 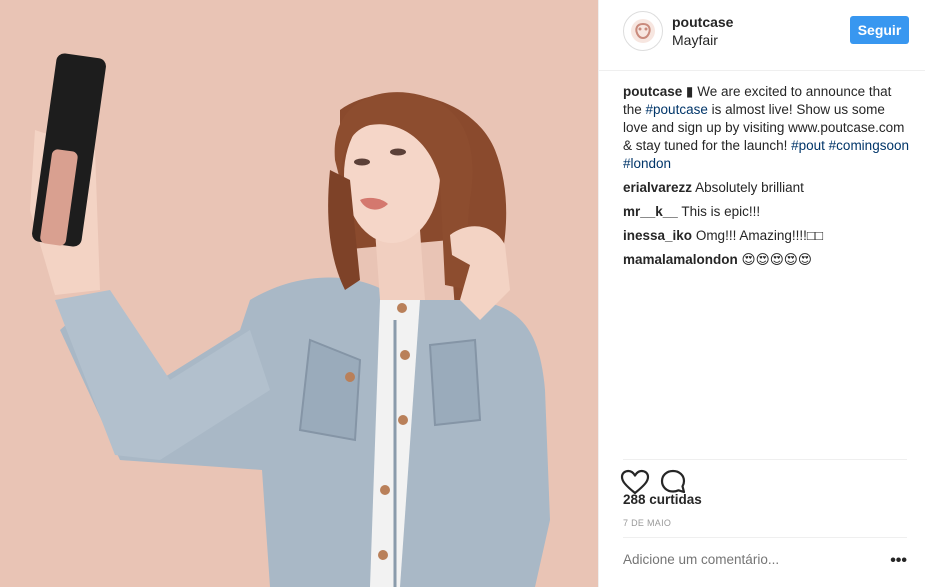 I want to click on caption-username: poutcase, so click(x=652, y=91).